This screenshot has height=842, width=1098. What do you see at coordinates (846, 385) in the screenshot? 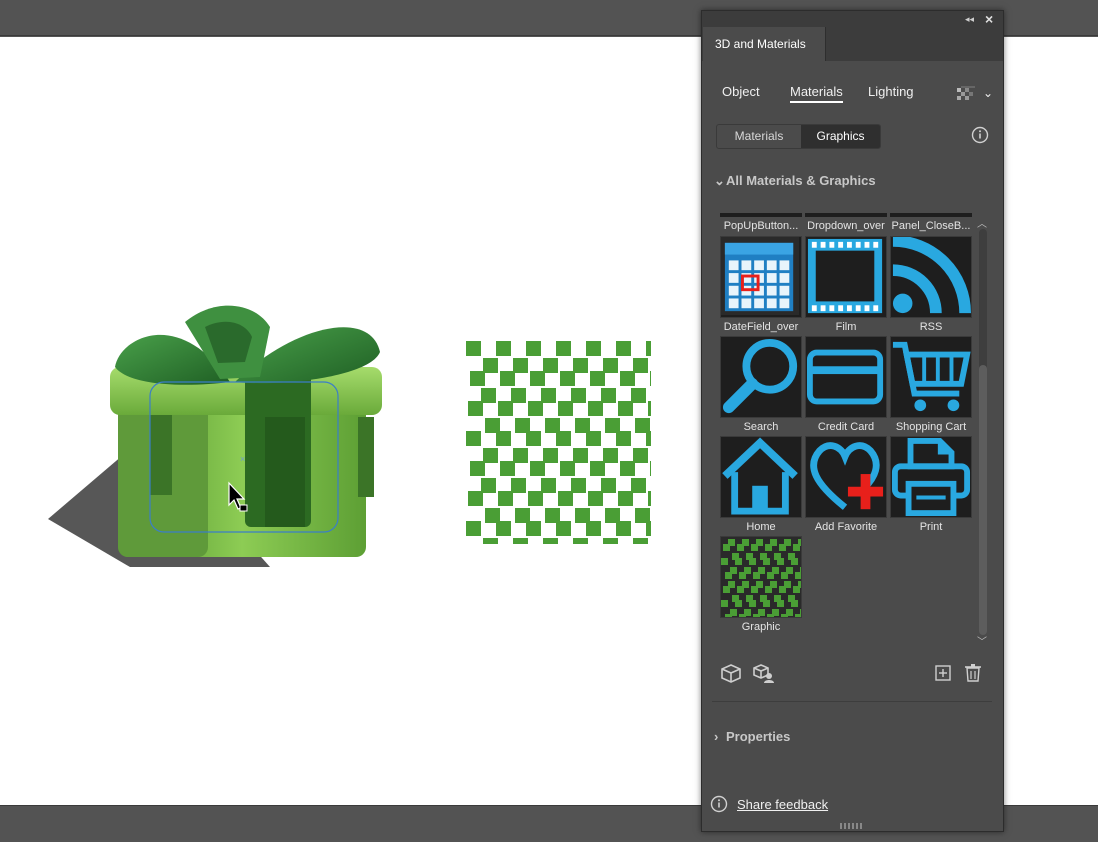
I see `graphic-tile-credit-card: Credit Card` at bounding box center [846, 385].